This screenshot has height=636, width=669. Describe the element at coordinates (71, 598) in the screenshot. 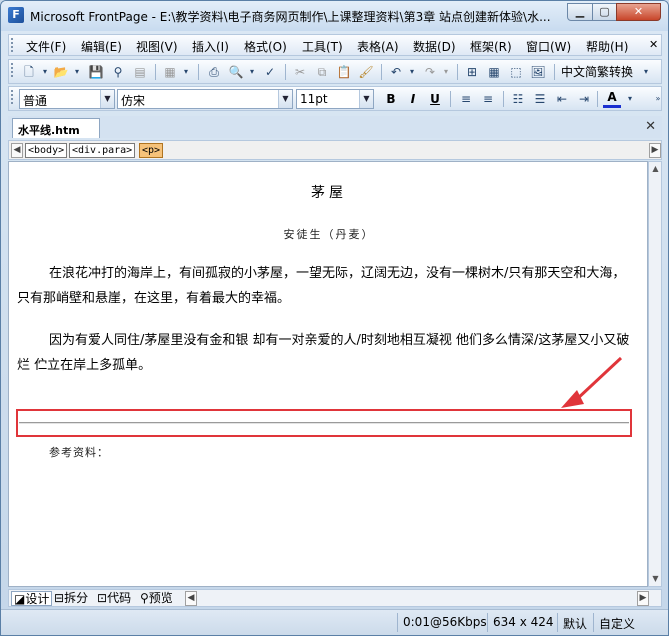

I see `tab-split: ⊟拆分` at that location.